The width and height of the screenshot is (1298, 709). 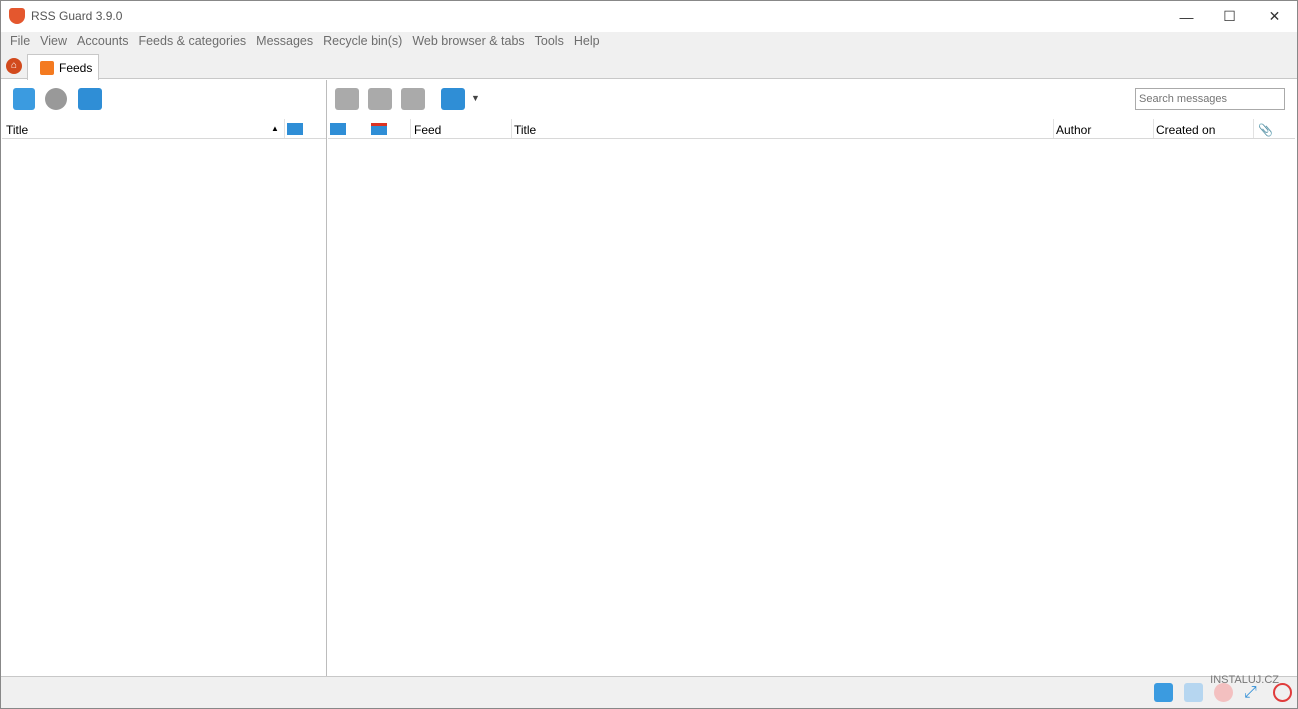 I want to click on feeds-toolbar, so click(x=164, y=99).